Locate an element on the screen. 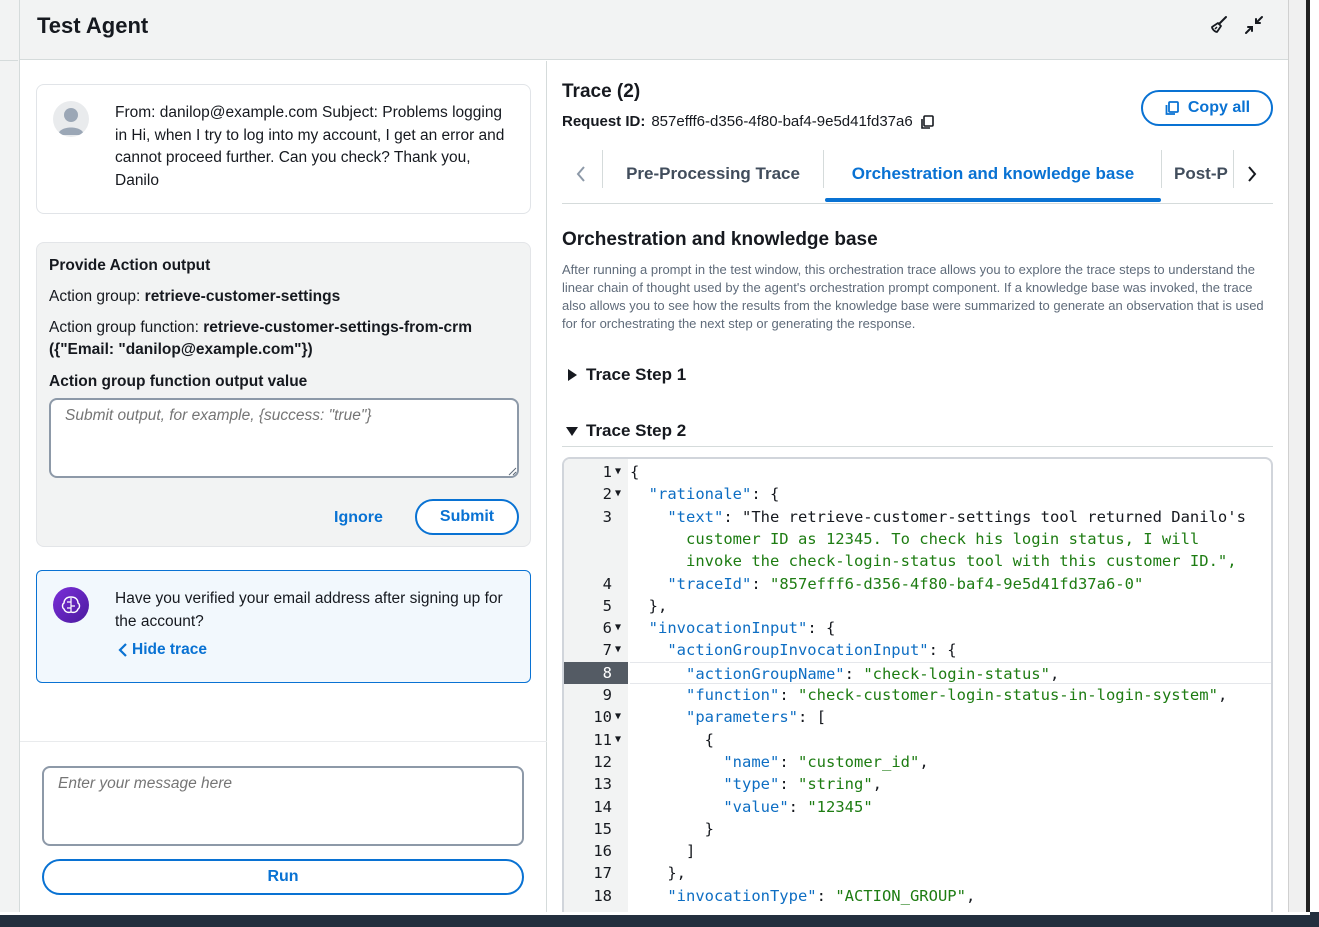 The image size is (1319, 927). code-line: 2 ▼ "rationale": { is located at coordinates (917, 494).